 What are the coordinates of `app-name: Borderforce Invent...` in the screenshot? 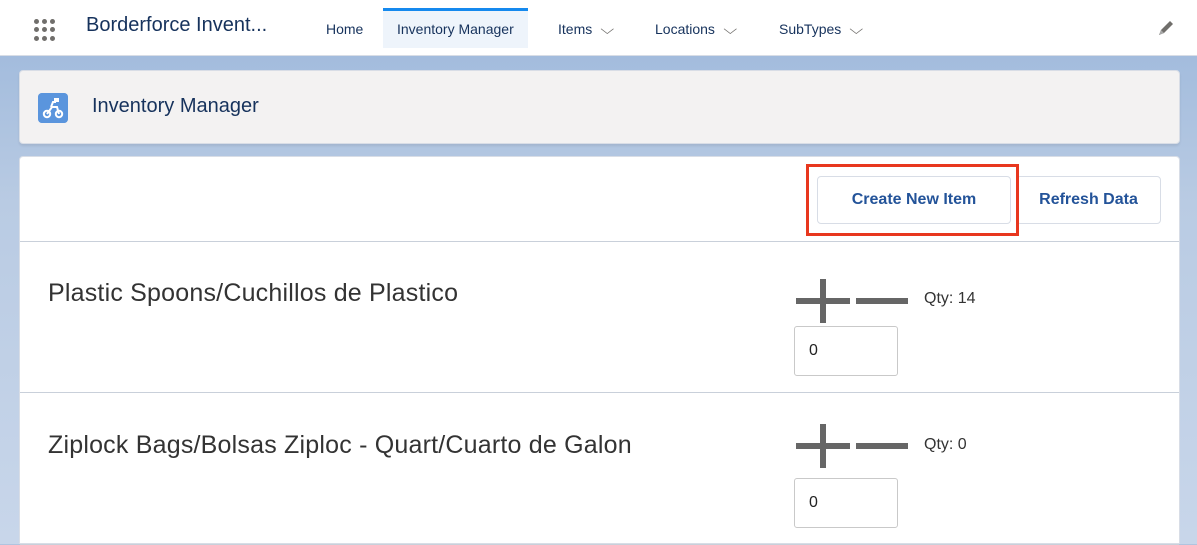 It's located at (177, 25).